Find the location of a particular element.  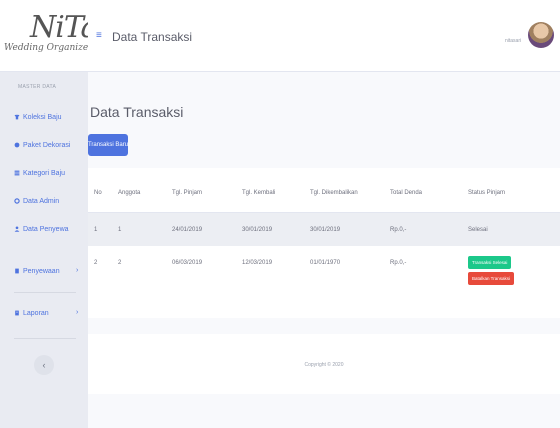

brand-logo: NiTa Wedding Organizer is located at coordinates (49, 36).